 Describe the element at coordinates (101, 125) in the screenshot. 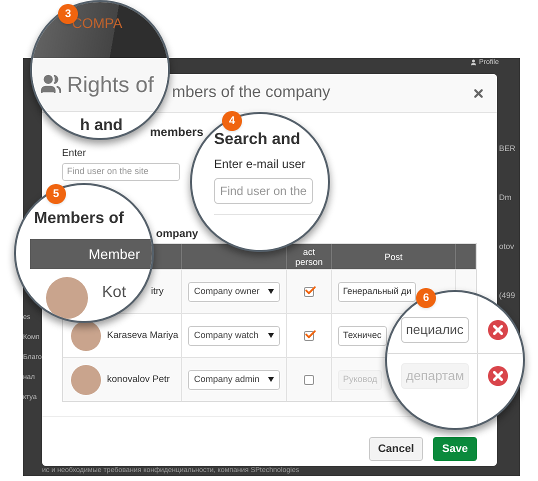

I see `section-heading: h and` at that location.